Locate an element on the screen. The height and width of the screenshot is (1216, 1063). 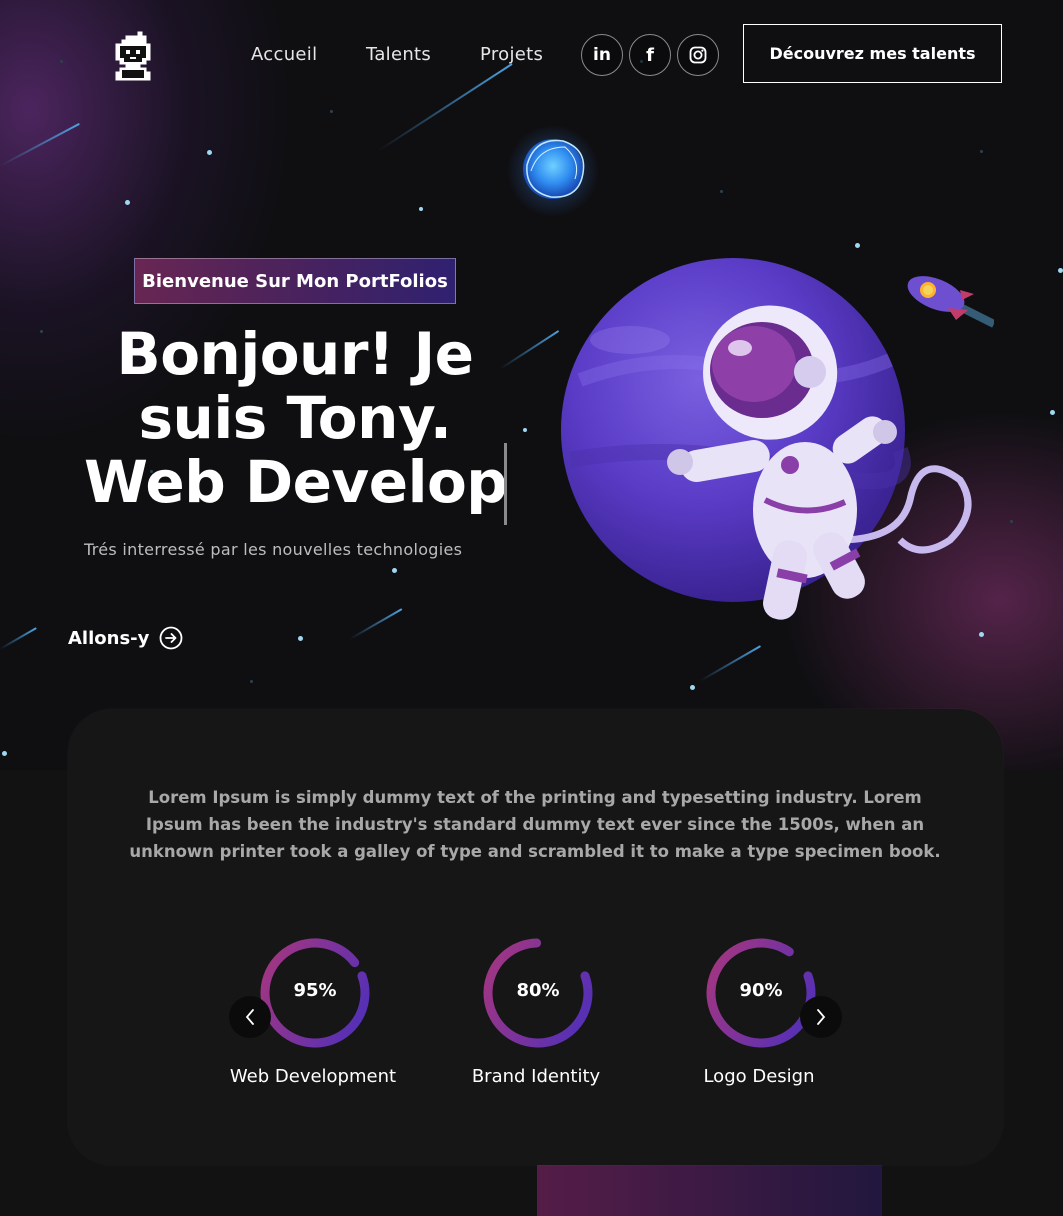
carousel-next-button is located at coordinates (821, 1017).